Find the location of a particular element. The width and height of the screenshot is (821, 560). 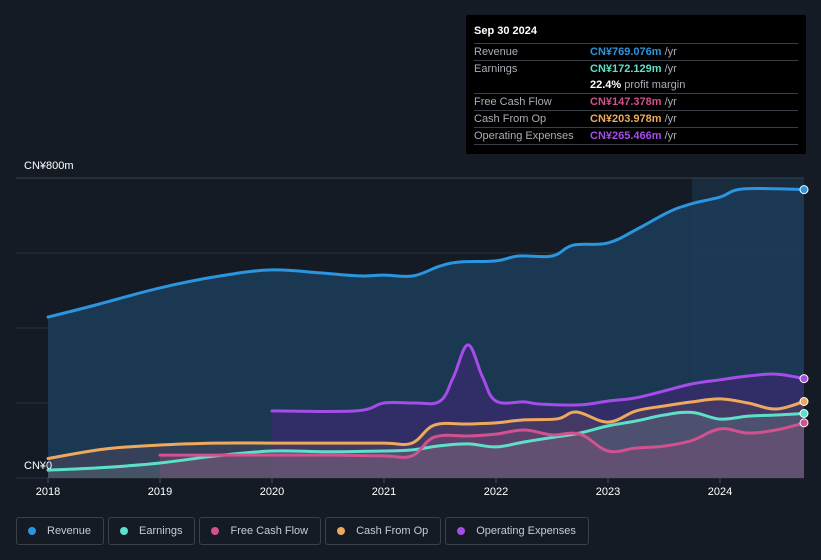

tooltip-value: CN¥172.129m is located at coordinates (626, 69).